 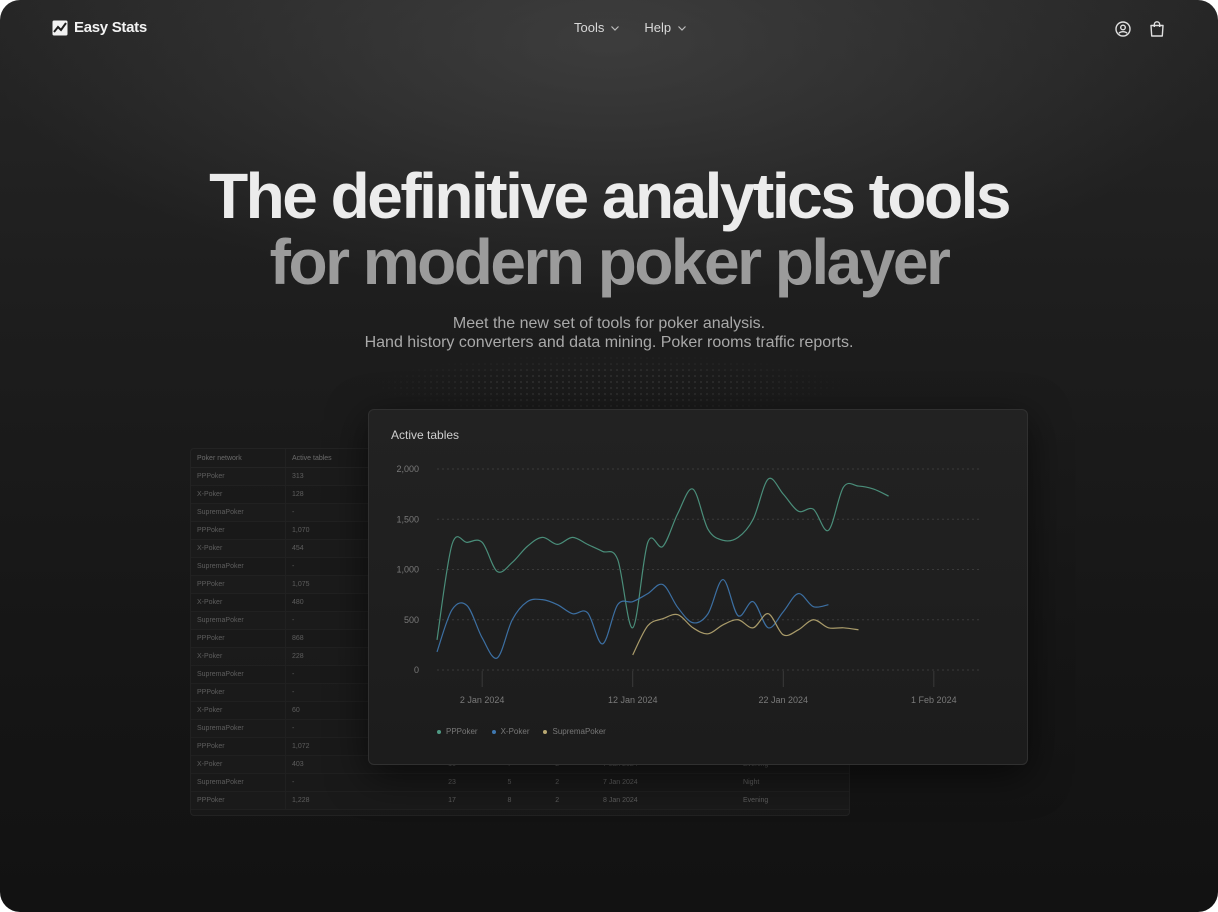 I want to click on table-cell: 8, so click(x=525, y=800).